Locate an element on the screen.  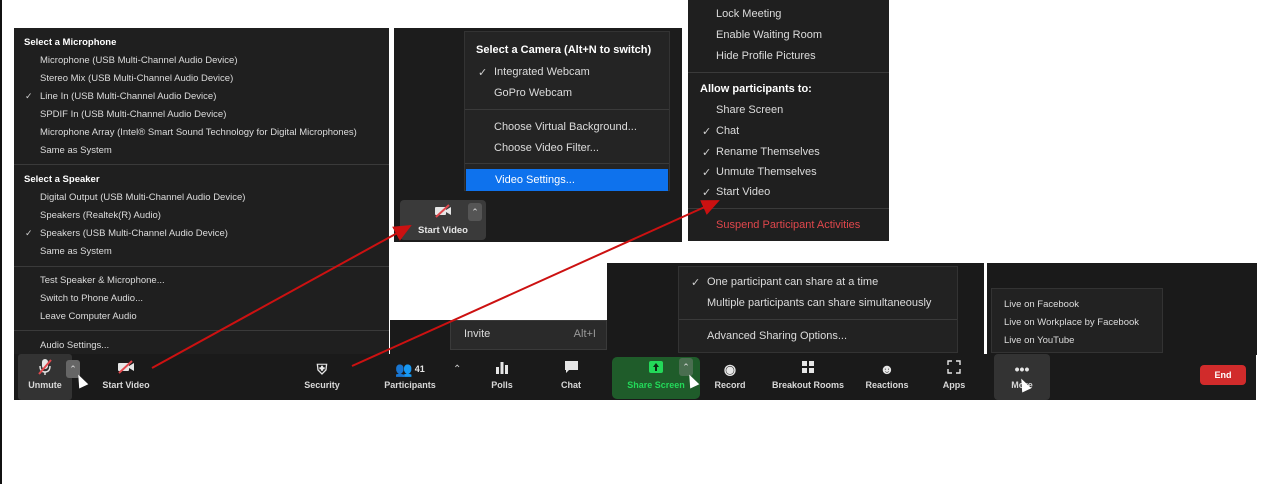
allow-share-screen: Share Screen is located at coordinates (788, 110).